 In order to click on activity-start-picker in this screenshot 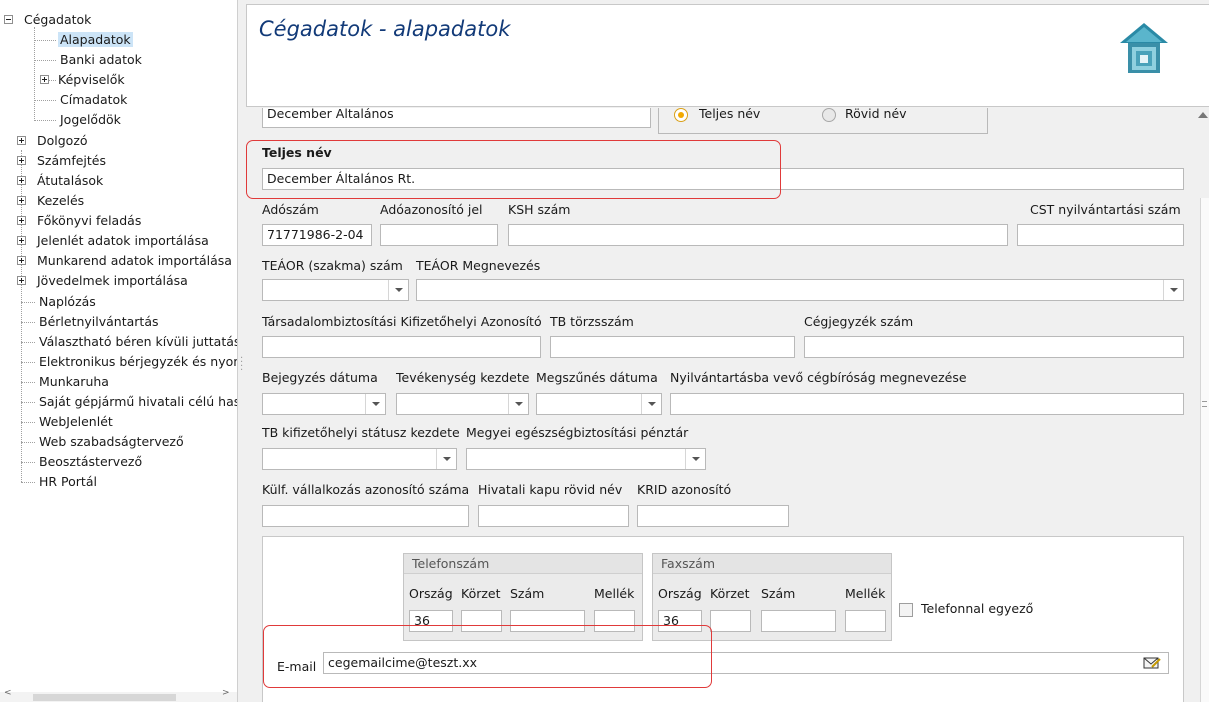, I will do `click(462, 404)`.